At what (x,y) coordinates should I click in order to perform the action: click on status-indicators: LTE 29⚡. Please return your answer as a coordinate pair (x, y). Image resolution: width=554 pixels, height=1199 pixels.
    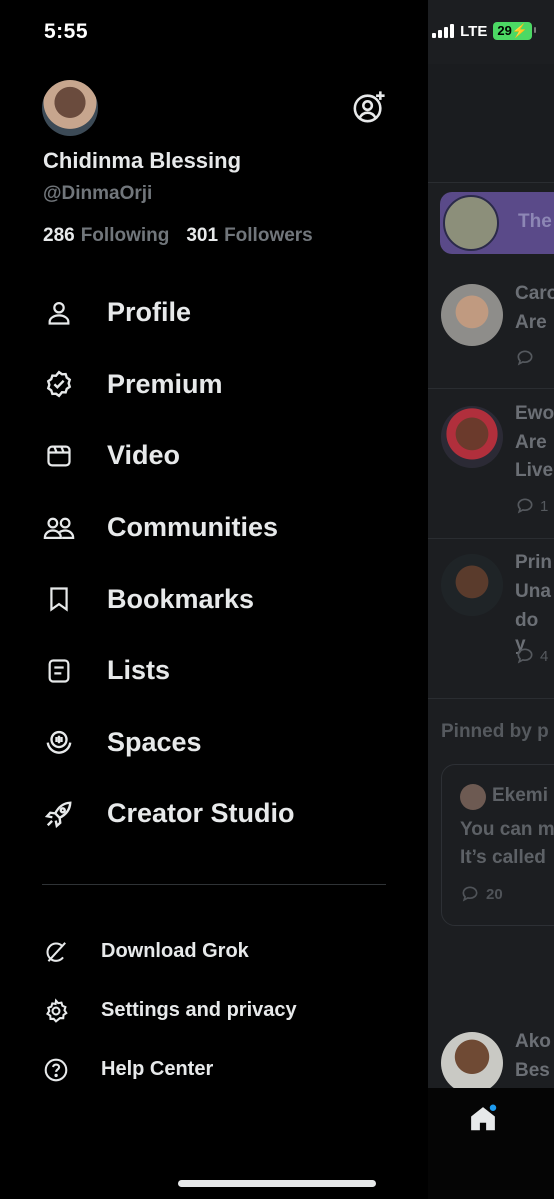
    Looking at the image, I should click on (484, 31).